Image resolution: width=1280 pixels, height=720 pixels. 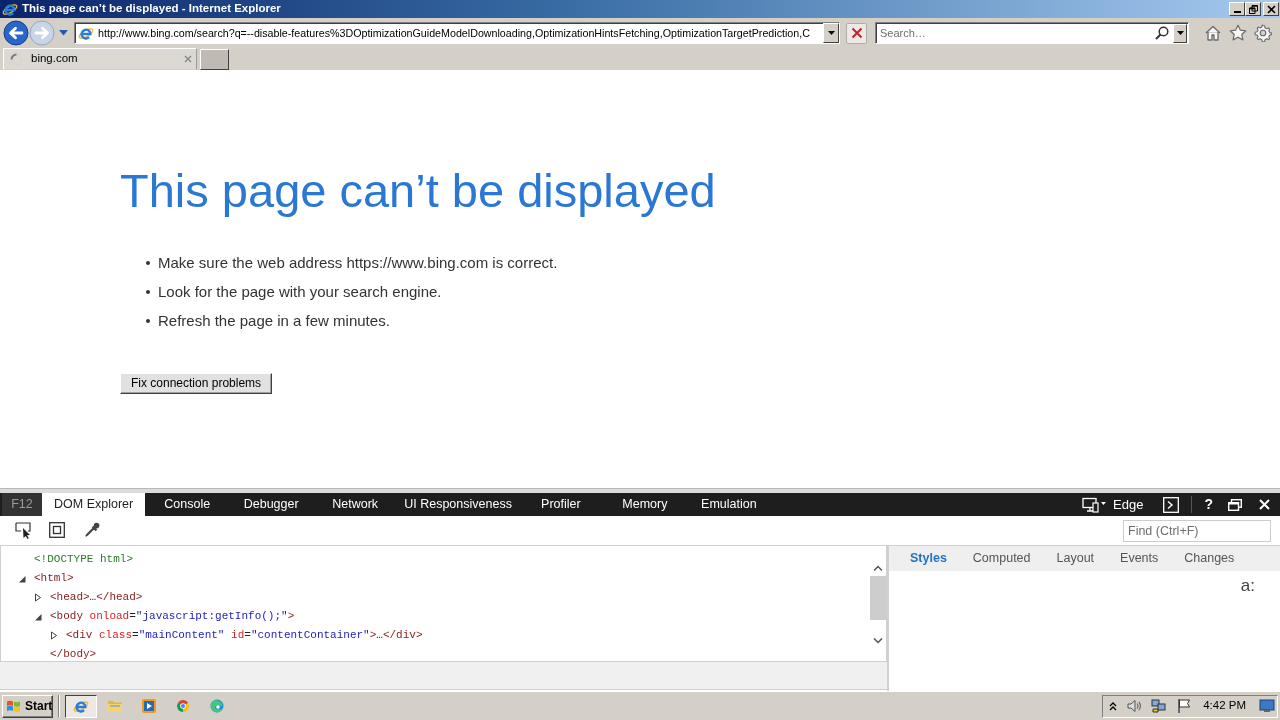 What do you see at coordinates (1184, 706) in the screenshot?
I see `flag-icon` at bounding box center [1184, 706].